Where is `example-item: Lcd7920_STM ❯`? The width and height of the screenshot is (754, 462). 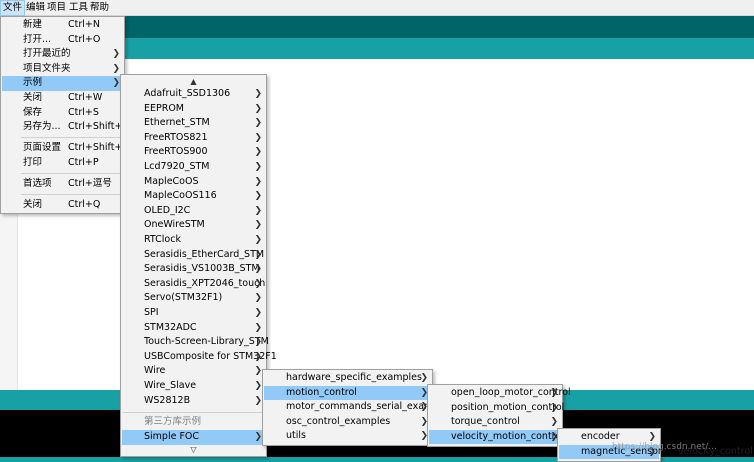
example-item: Lcd7920_STM ❯ is located at coordinates (193, 167).